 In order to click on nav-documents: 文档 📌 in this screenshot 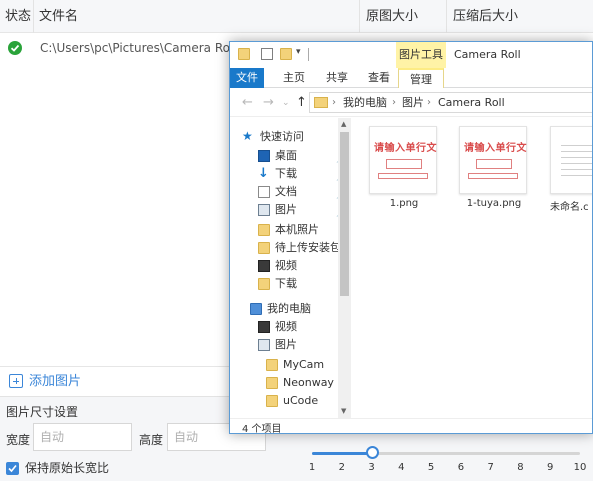, I will do `click(293, 192)`.